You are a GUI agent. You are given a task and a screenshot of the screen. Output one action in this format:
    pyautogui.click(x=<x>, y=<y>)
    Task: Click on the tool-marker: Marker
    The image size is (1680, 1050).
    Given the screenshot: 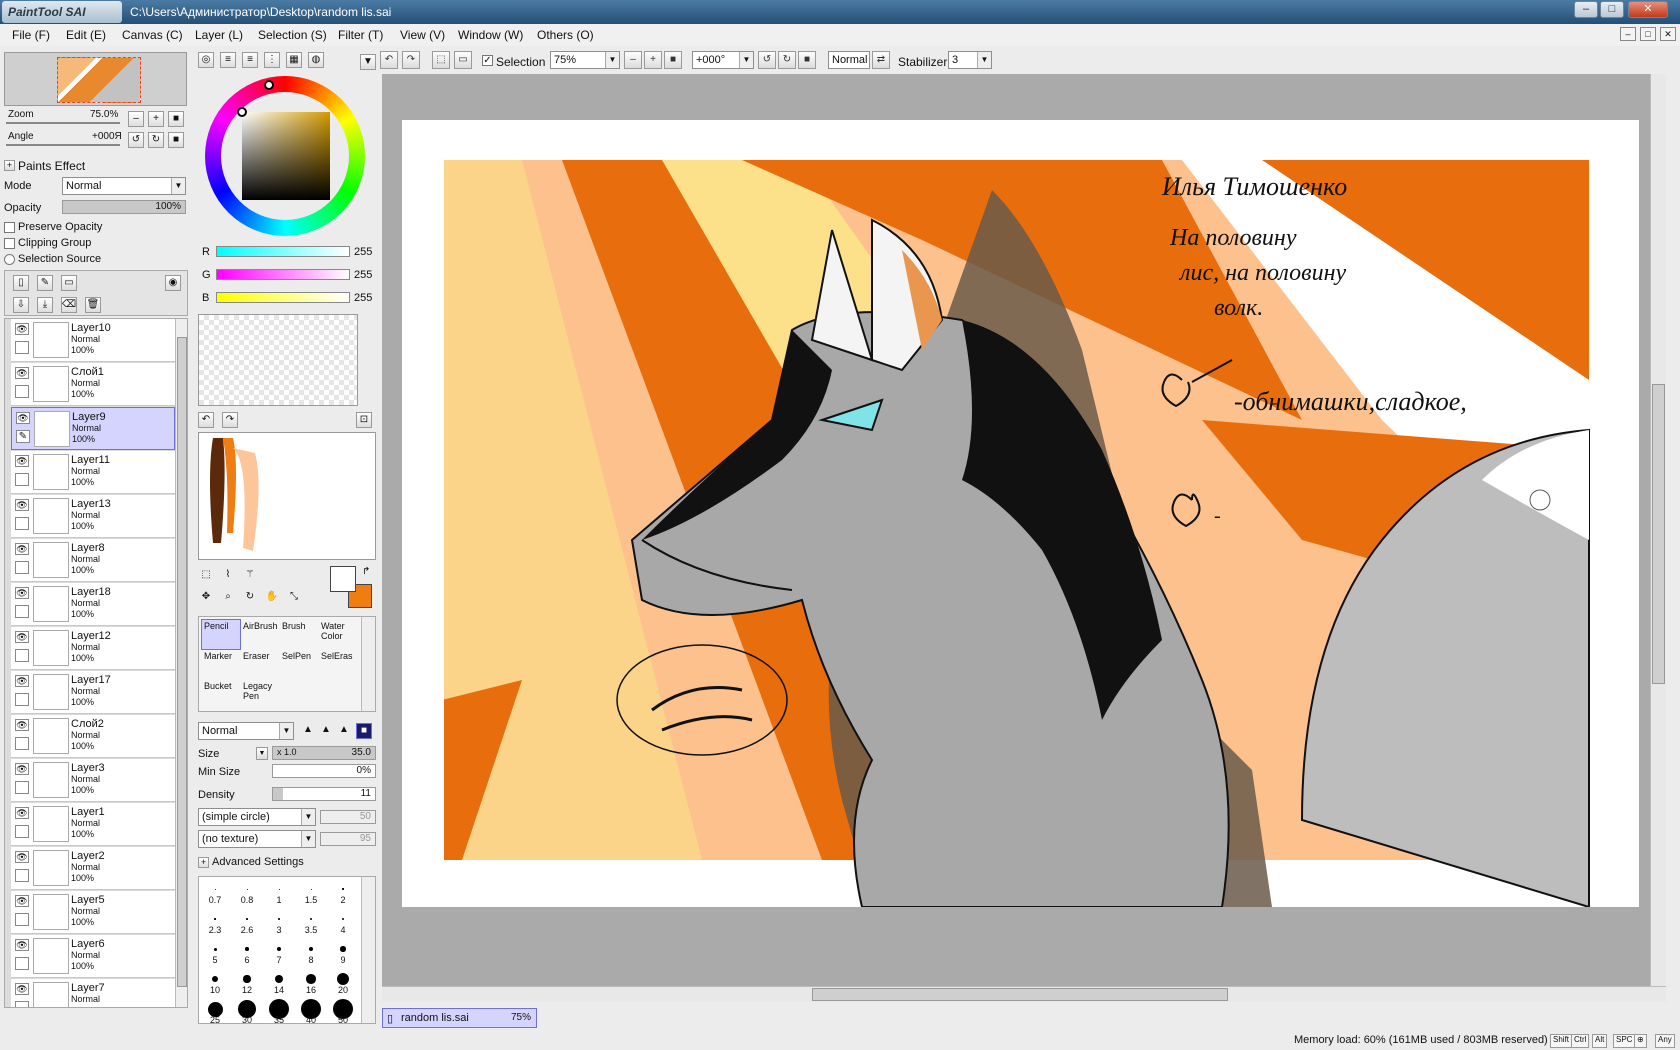 What is the action you would take?
    pyautogui.click(x=221, y=664)
    